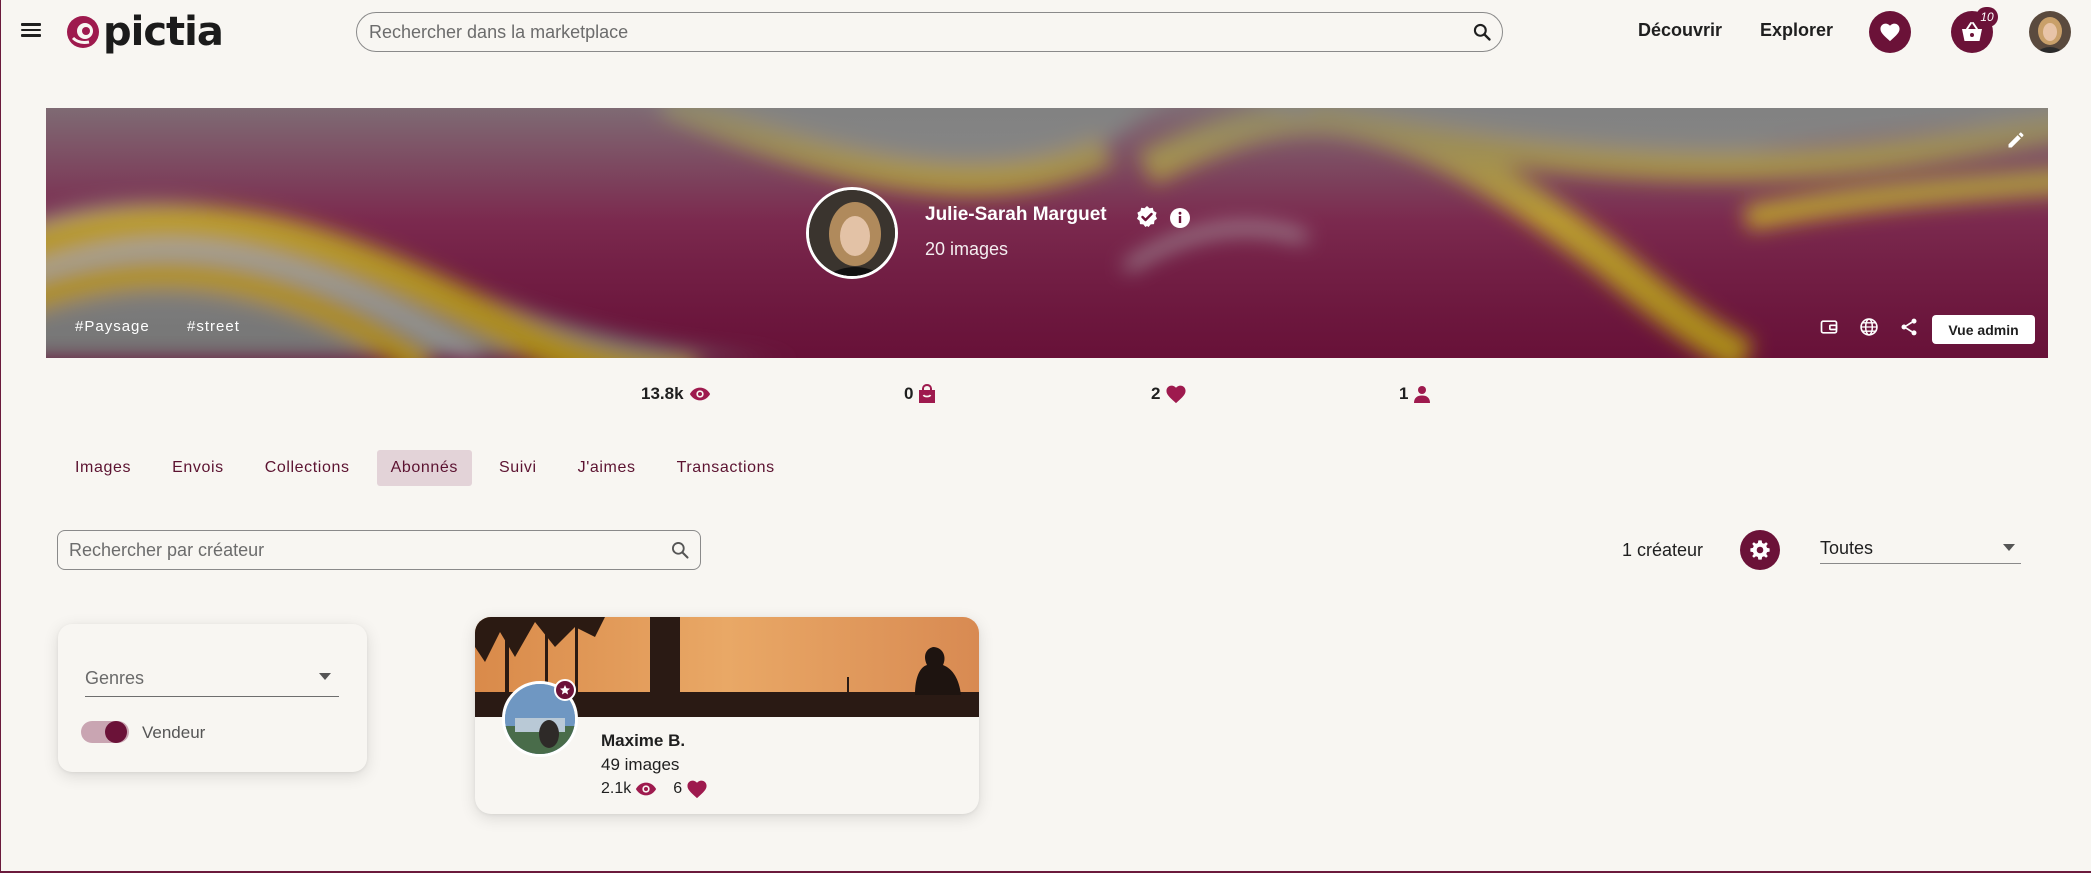 The image size is (2091, 873). I want to click on hamburger-menu-icon, so click(31, 32).